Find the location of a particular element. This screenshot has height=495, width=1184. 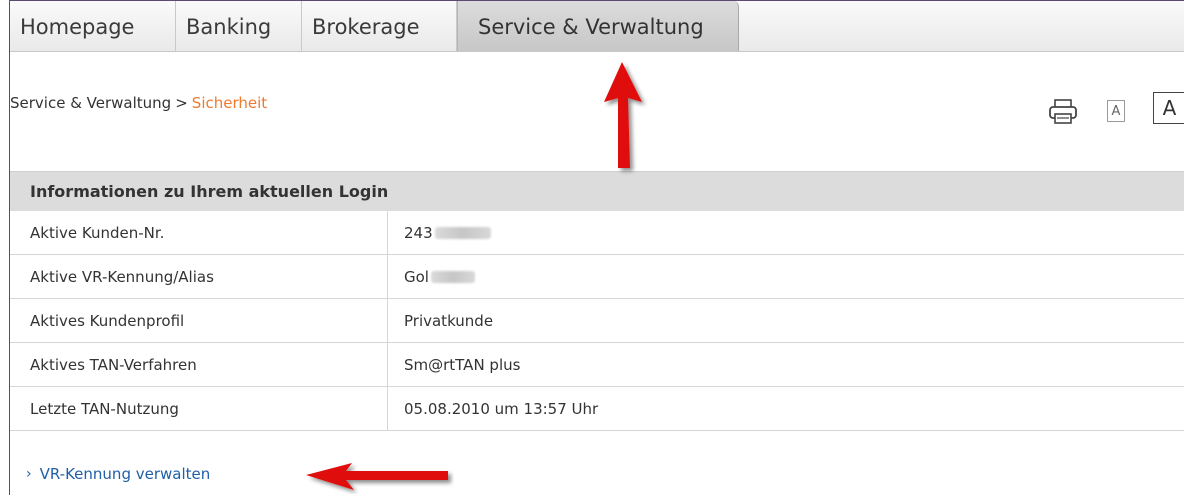

tab-brokerage: Brokerage is located at coordinates (379, 26).